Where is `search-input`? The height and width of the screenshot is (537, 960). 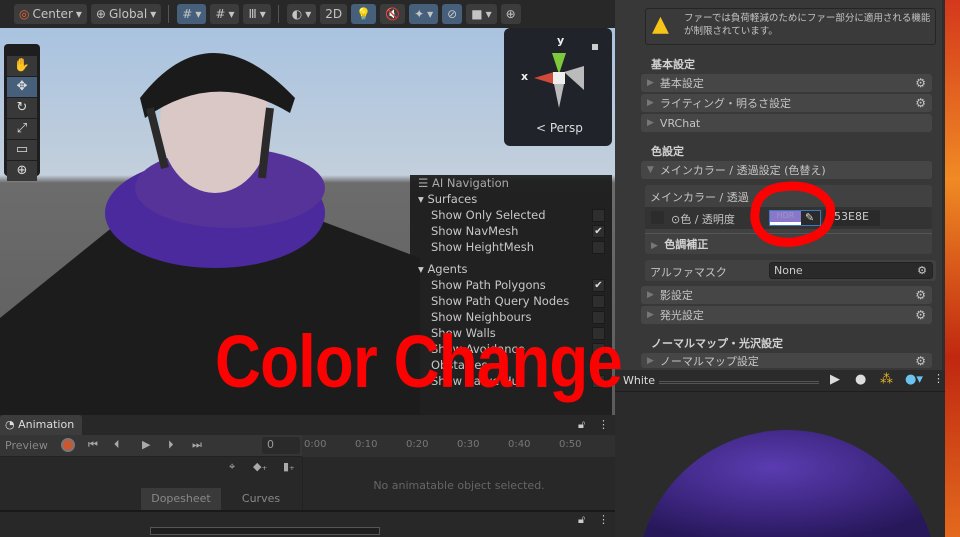
search-input is located at coordinates (265, 531).